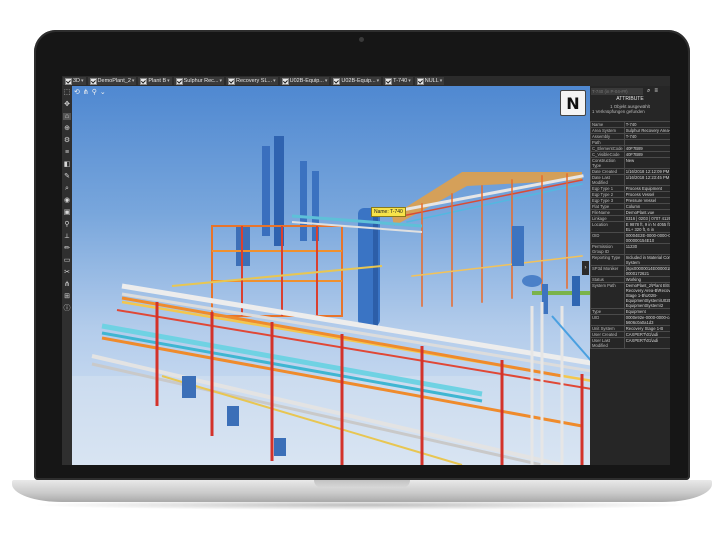 The height and width of the screenshot is (540, 724). What do you see at coordinates (607, 238) in the screenshot?
I see `attribute-key: OID` at bounding box center [607, 238].